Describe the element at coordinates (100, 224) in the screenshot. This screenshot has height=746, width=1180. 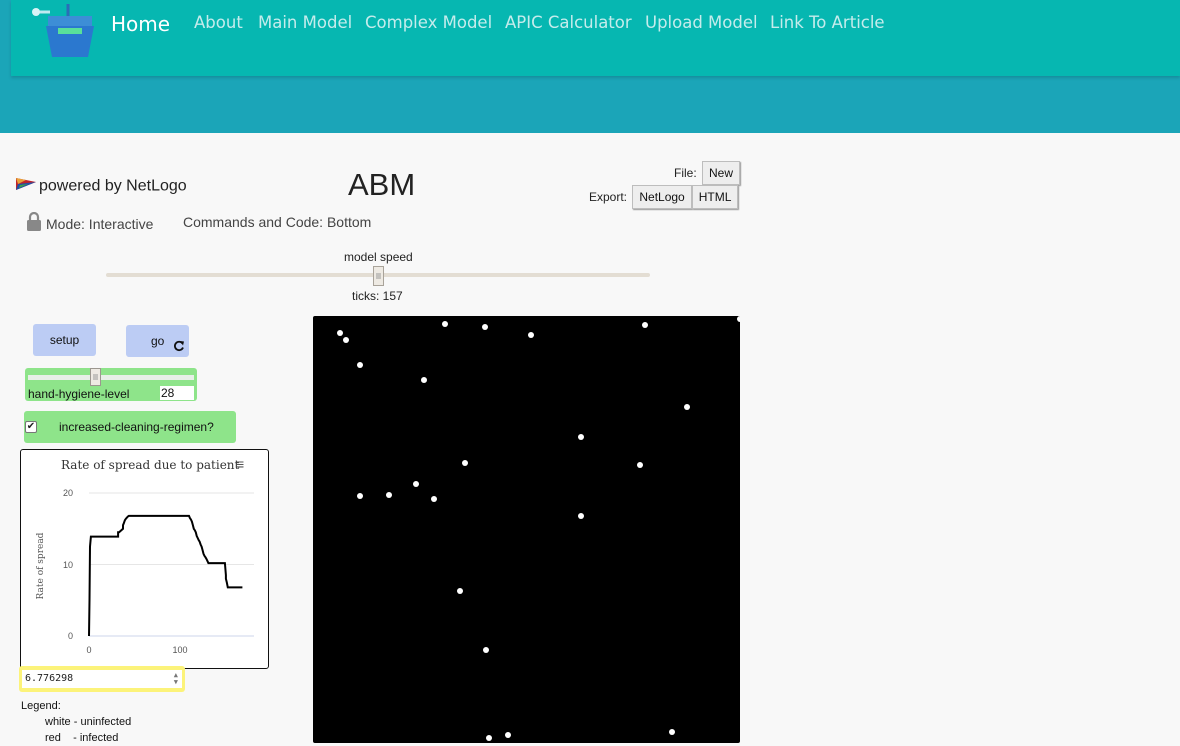
I see `mode-label: Mode: Interactive` at that location.